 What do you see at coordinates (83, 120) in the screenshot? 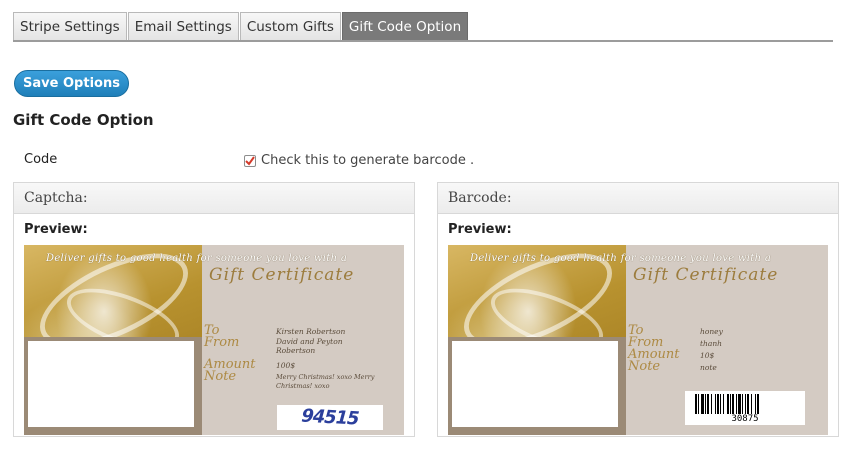
I see `section-title: Gift Code Option` at bounding box center [83, 120].